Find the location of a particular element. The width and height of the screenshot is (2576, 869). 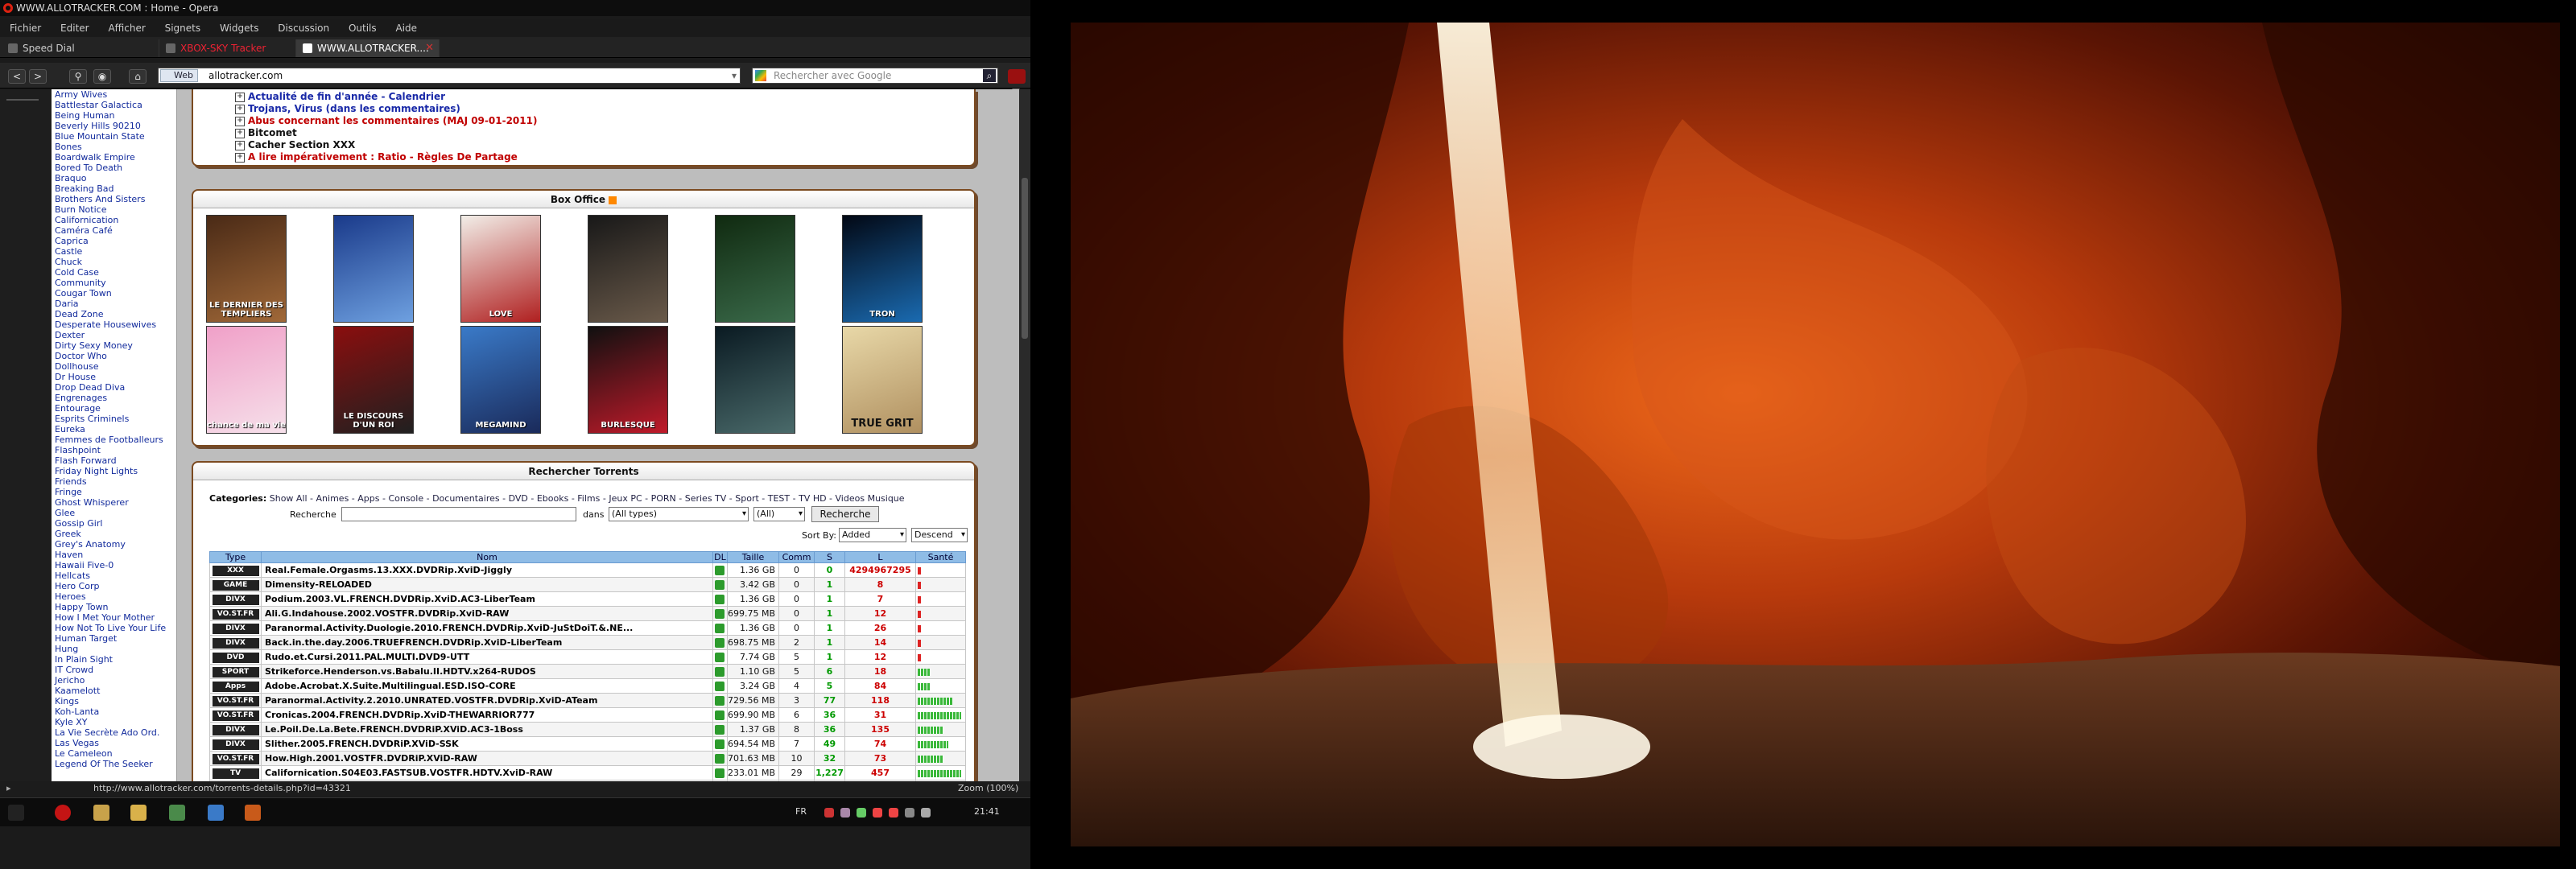

sidebar-item: Dr House is located at coordinates (114, 377).